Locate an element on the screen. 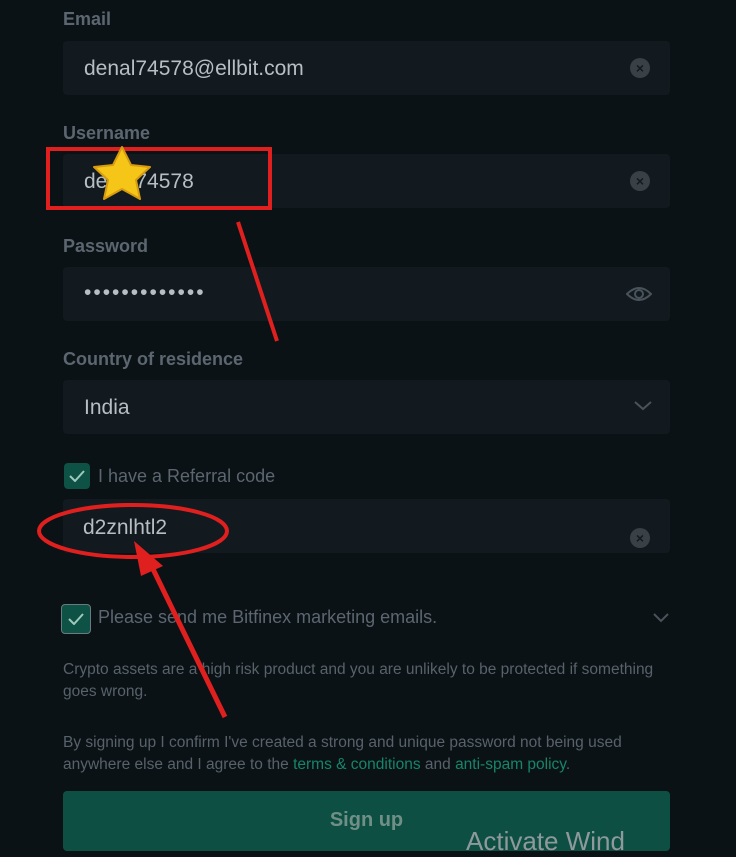 This screenshot has width=736, height=857. referral-checkbox-label: I have a Referral code is located at coordinates (187, 476).